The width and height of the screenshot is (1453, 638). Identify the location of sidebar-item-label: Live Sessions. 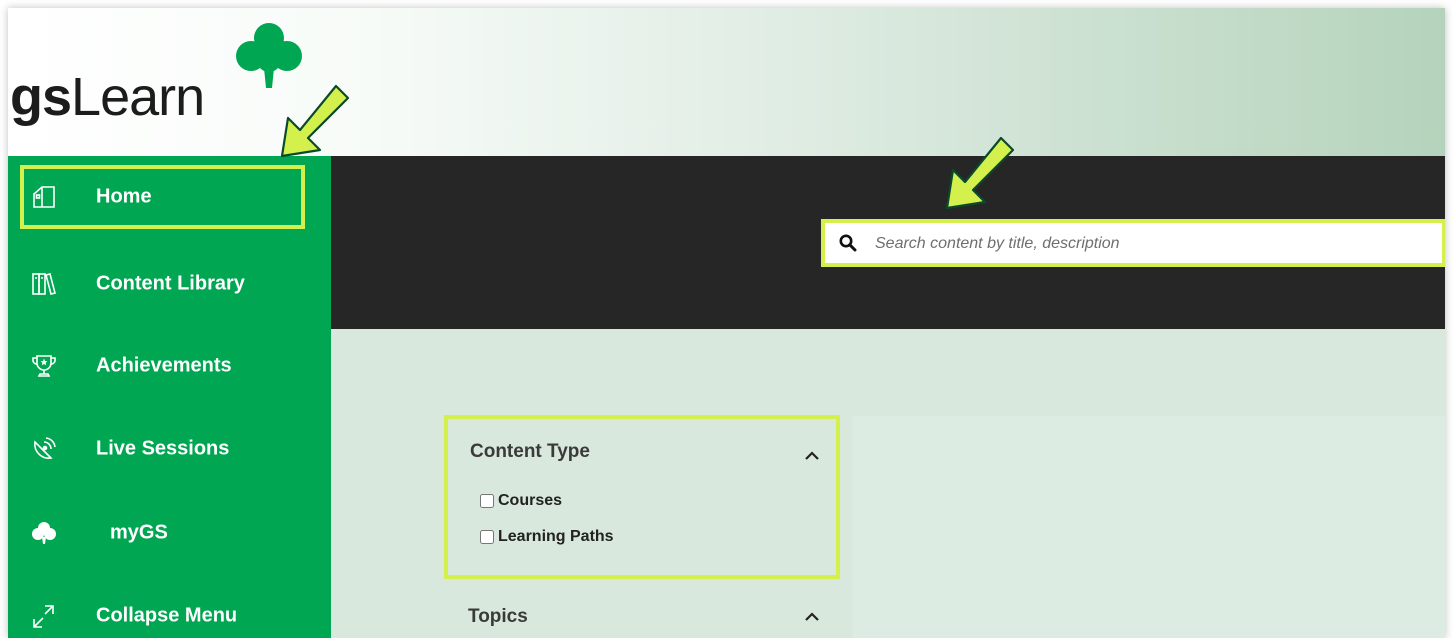
(163, 448).